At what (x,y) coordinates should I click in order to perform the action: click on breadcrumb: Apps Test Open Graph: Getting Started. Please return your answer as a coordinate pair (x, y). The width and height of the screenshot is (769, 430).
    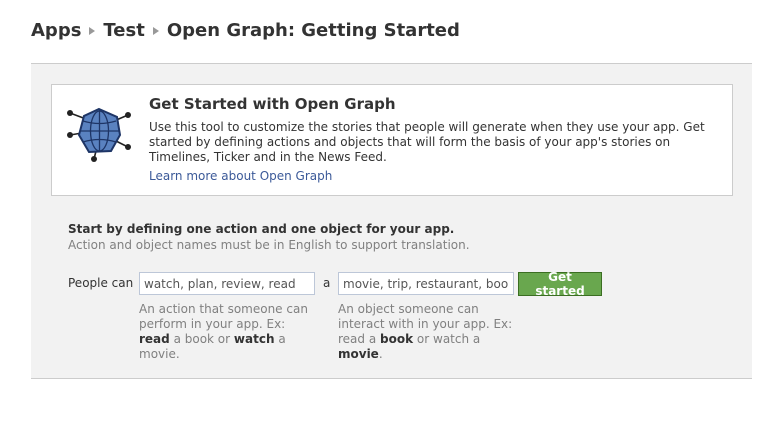
    Looking at the image, I should click on (245, 30).